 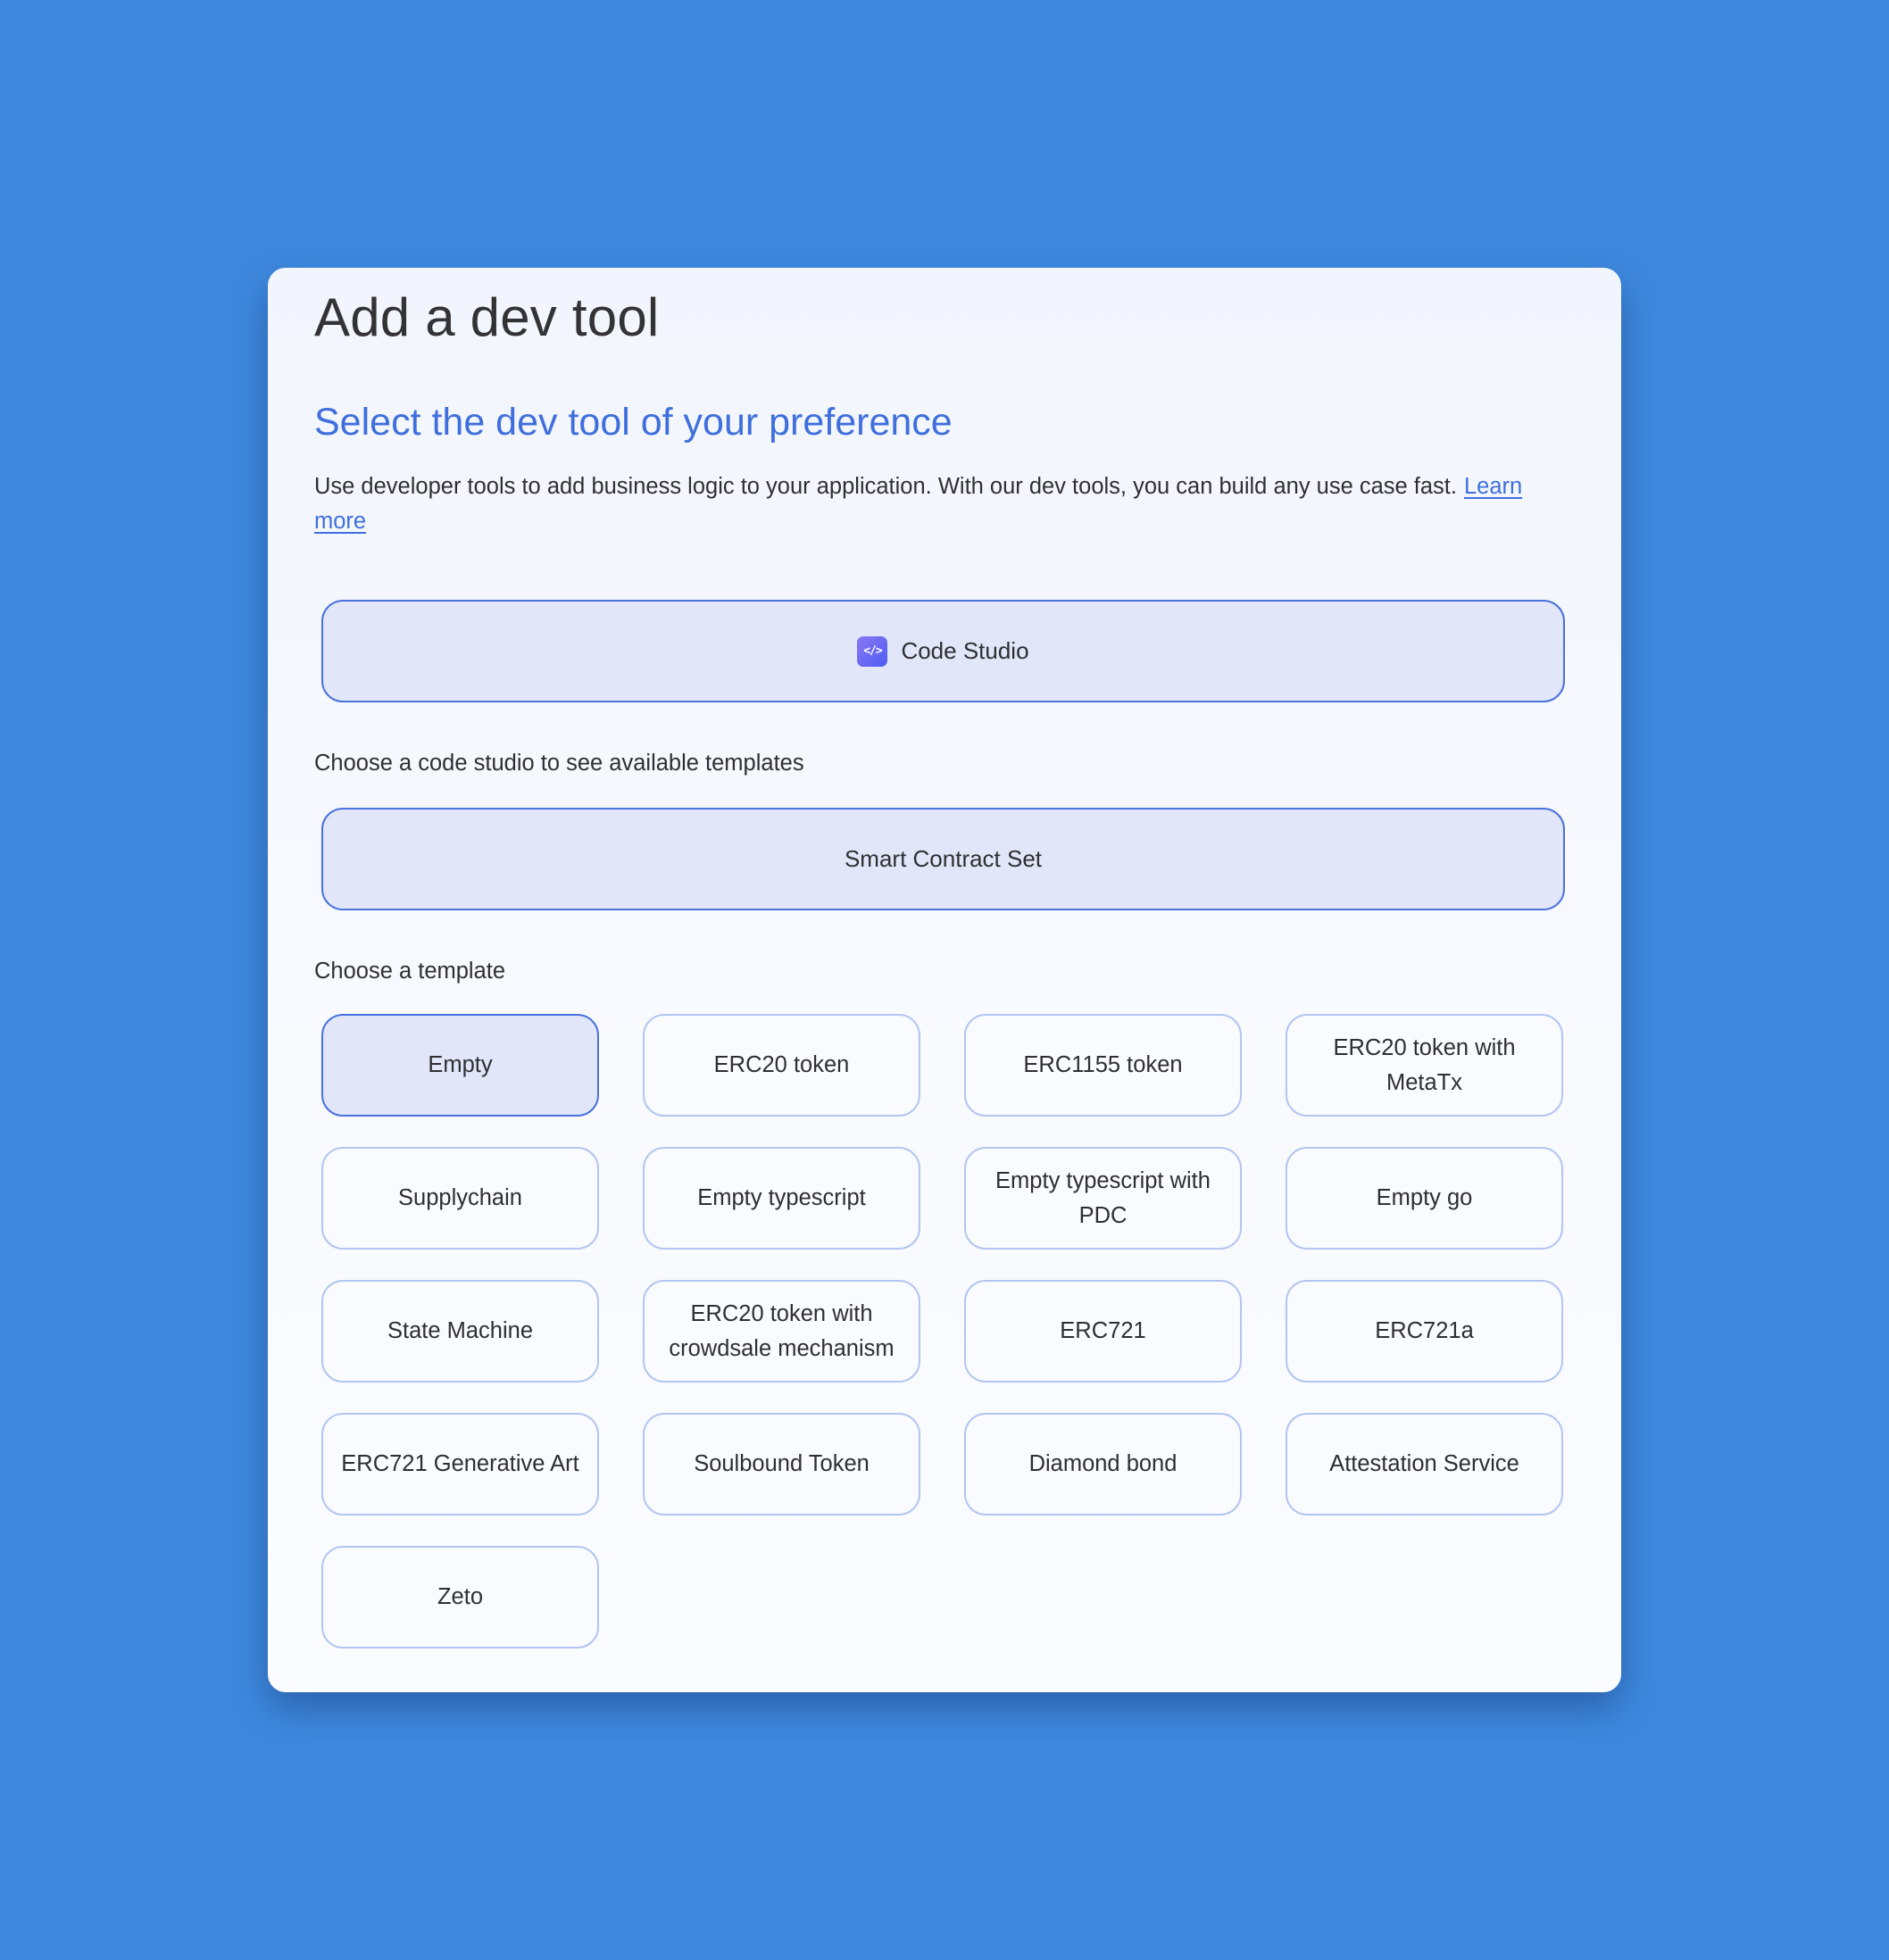 What do you see at coordinates (410, 971) in the screenshot?
I see `template-section-label: Choose a template` at bounding box center [410, 971].